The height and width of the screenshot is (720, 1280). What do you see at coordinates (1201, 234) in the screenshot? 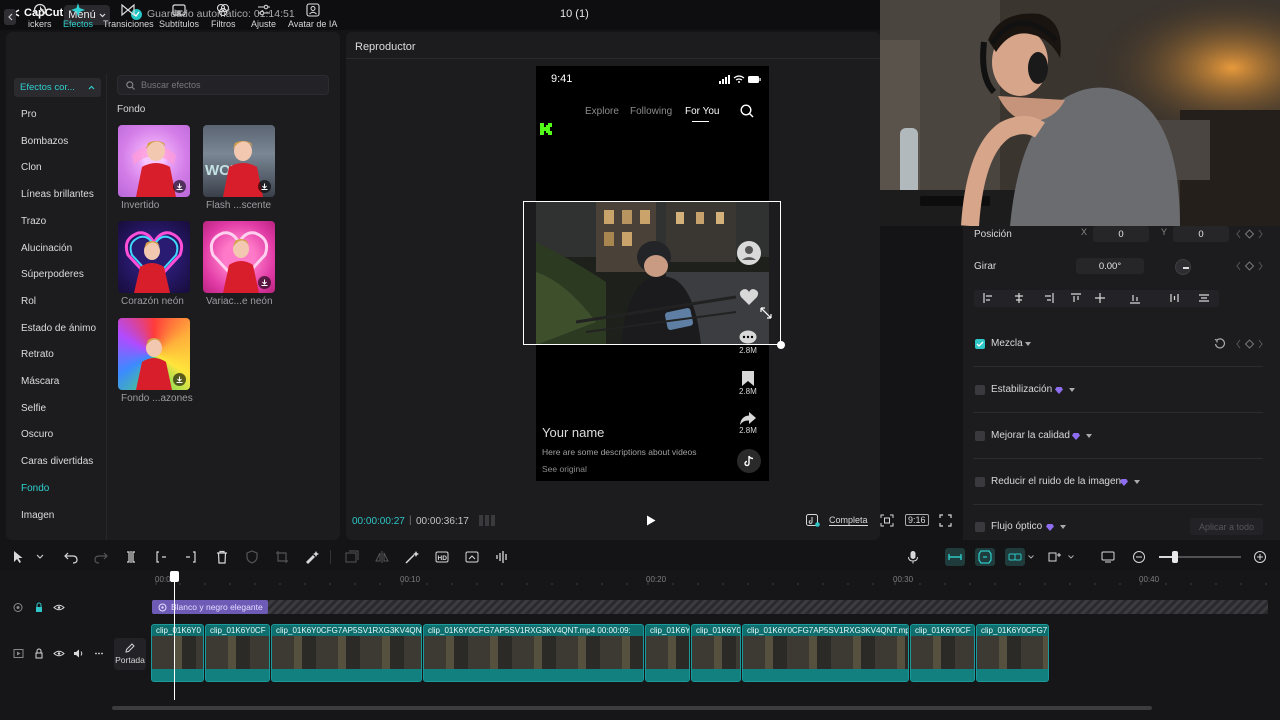
I see `position-y-input: 0` at bounding box center [1201, 234].